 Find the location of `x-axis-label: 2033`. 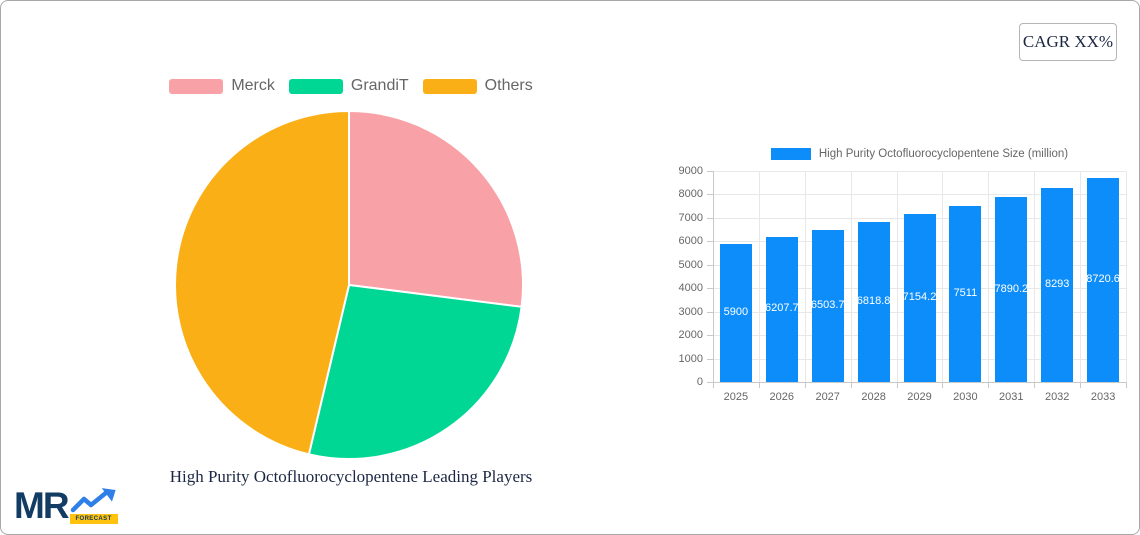

x-axis-label: 2033 is located at coordinates (1103, 397).